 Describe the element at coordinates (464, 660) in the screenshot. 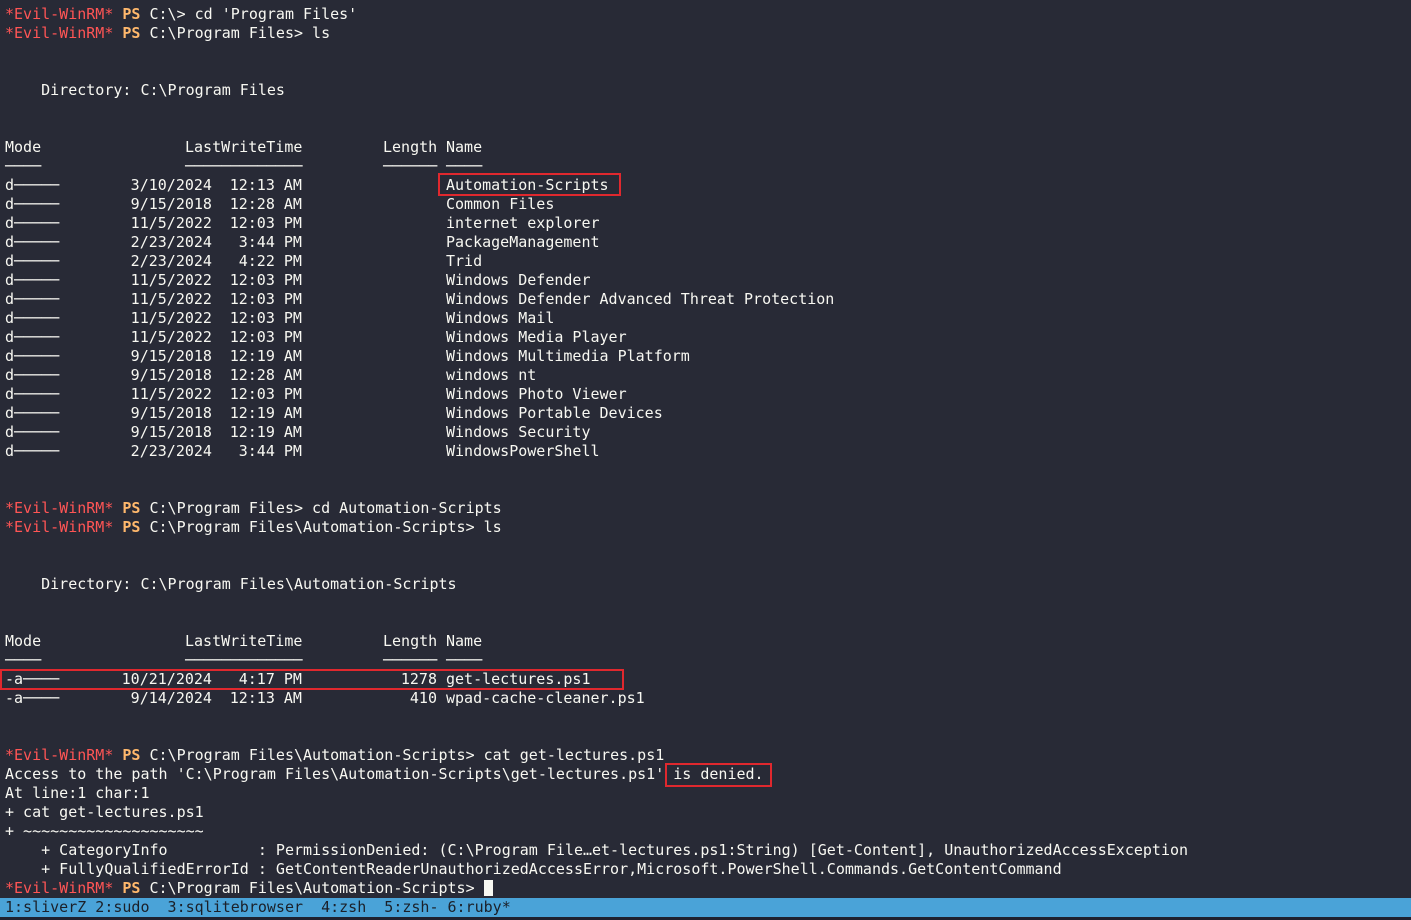

I see `col-underline-name: ────` at that location.